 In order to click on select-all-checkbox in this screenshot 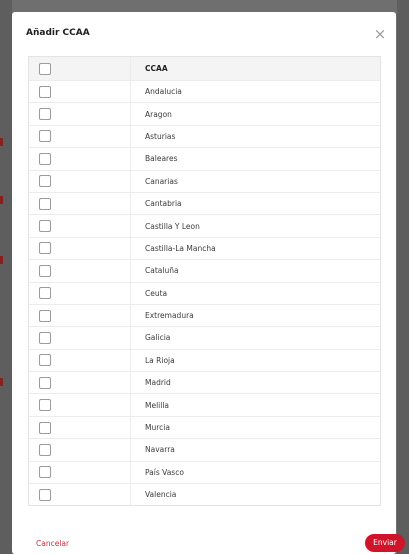, I will do `click(45, 68)`.